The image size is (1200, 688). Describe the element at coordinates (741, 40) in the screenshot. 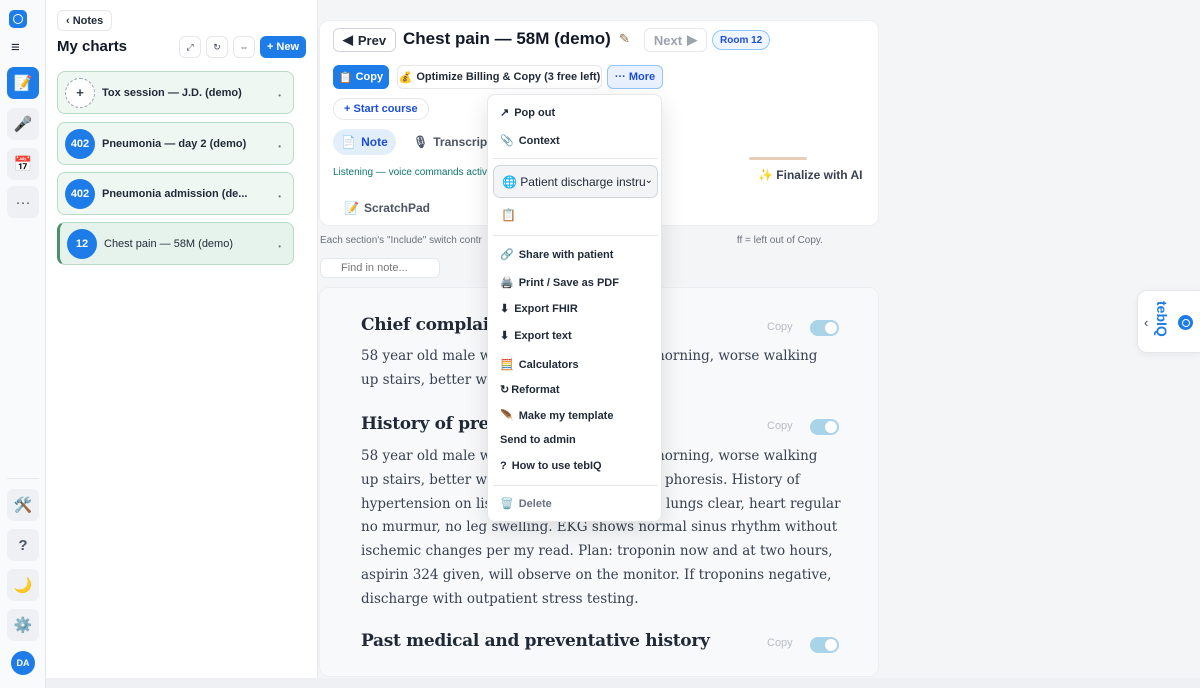

I see `room-badge: Room 12` at that location.